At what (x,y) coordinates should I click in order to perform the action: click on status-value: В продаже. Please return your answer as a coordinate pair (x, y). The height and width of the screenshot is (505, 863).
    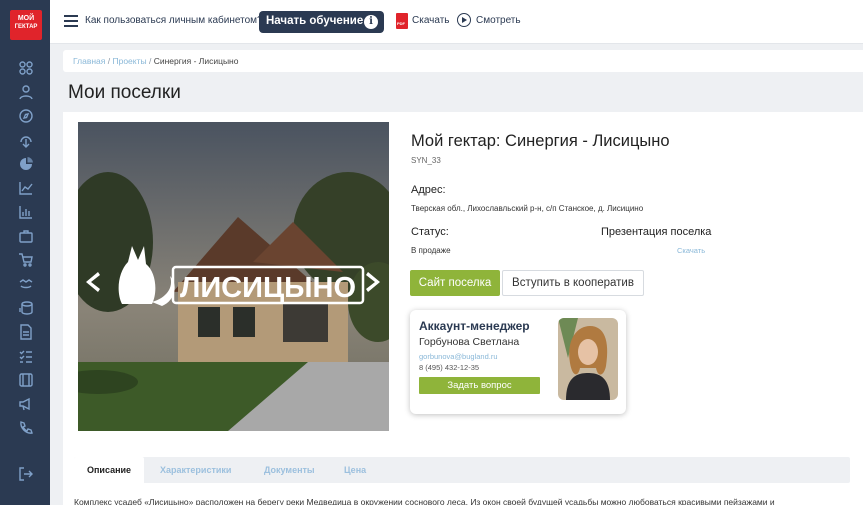
    Looking at the image, I should click on (431, 250).